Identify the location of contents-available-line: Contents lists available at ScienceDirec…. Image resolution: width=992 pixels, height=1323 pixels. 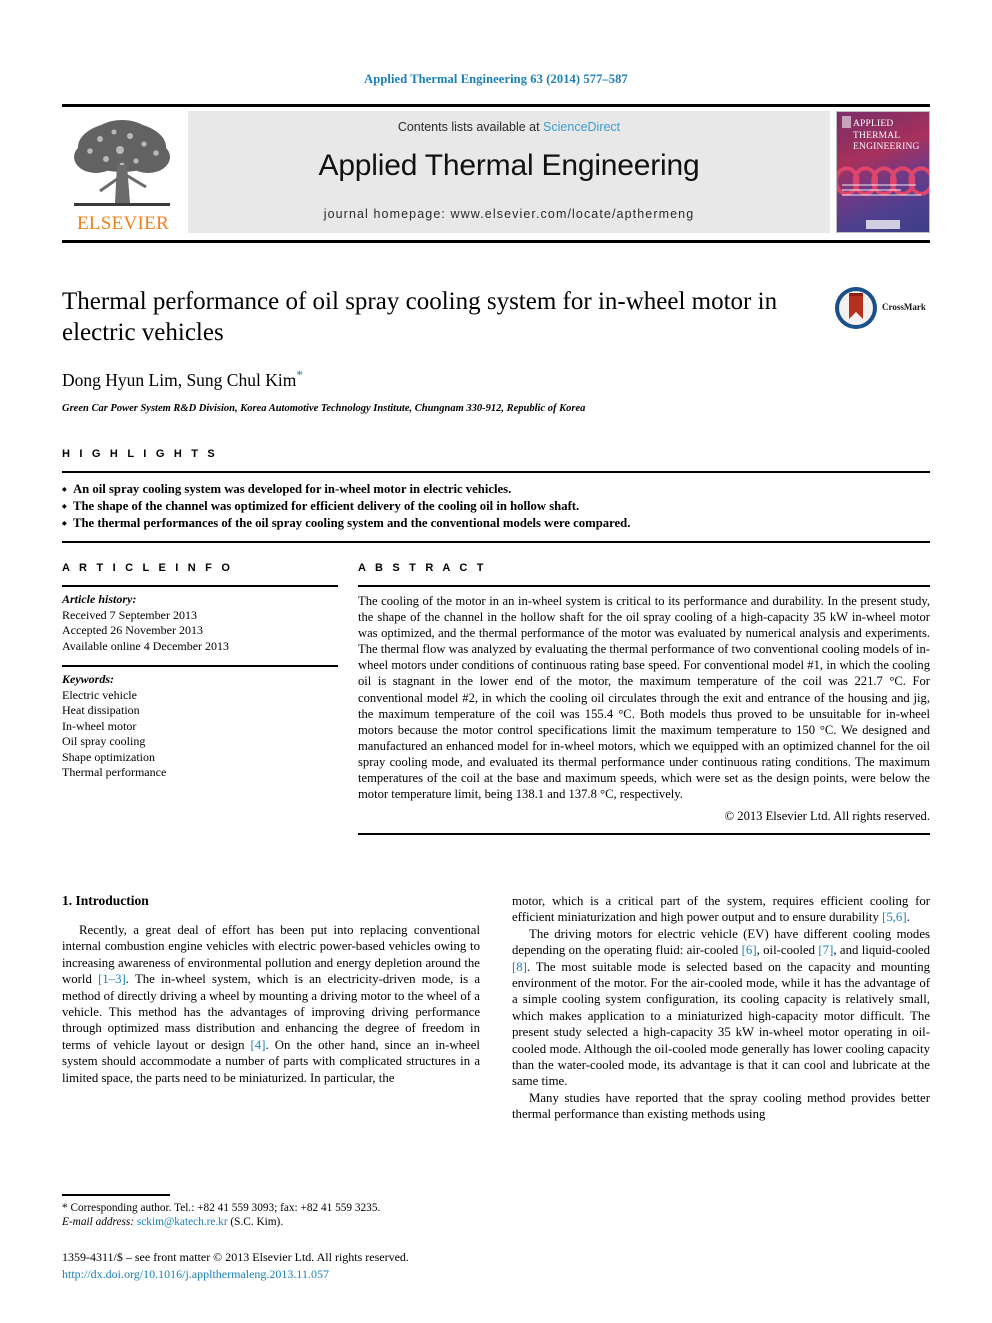
(509, 127).